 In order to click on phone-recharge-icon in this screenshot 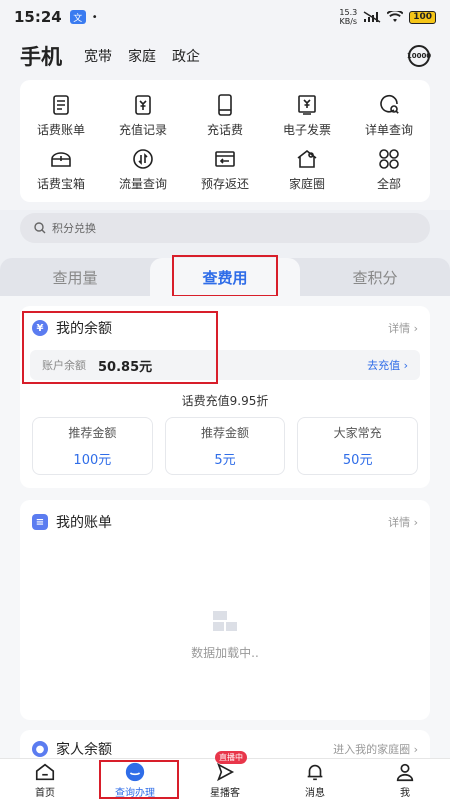, I will do `click(225, 104)`.